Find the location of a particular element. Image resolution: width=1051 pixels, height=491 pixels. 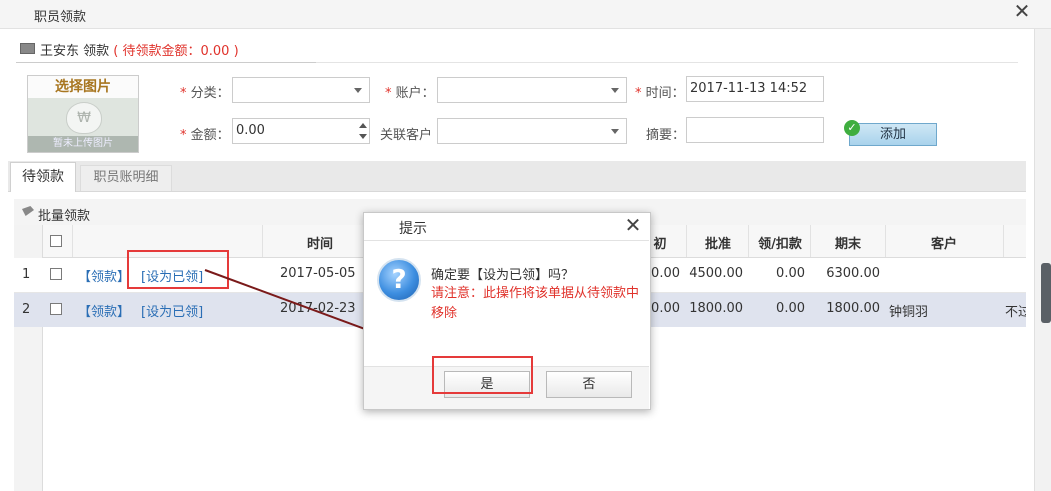

annotation-highlight-yes is located at coordinates (482, 375).